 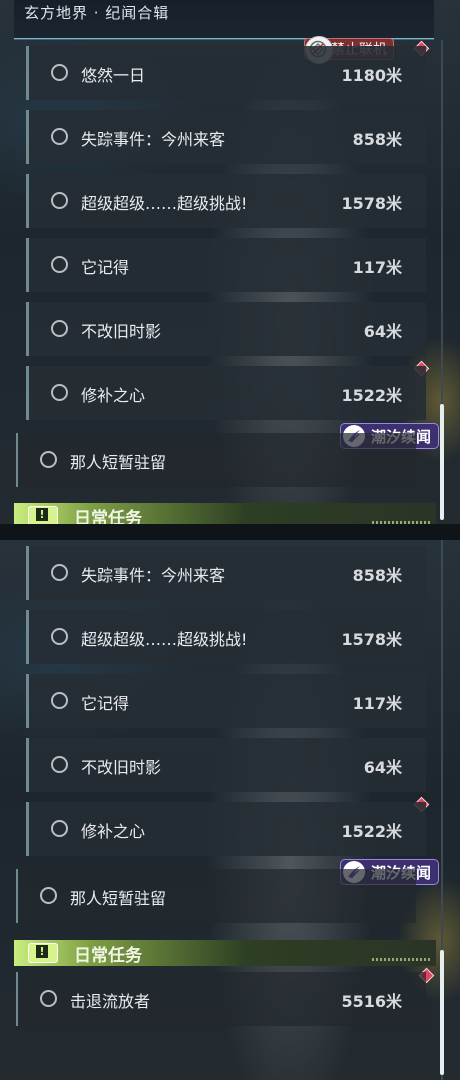 What do you see at coordinates (97, 13) in the screenshot?
I see `quest-group-title: 玄方地界 · 纪闻合辑` at bounding box center [97, 13].